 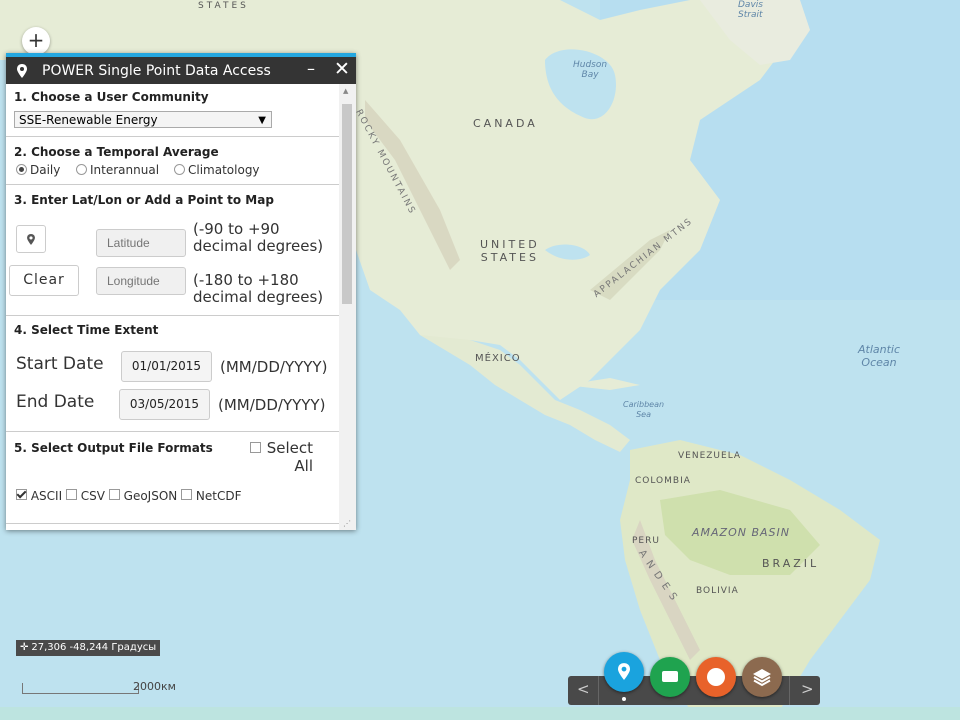 What do you see at coordinates (807, 689) in the screenshot?
I see `toolbar-next-button: >` at bounding box center [807, 689].